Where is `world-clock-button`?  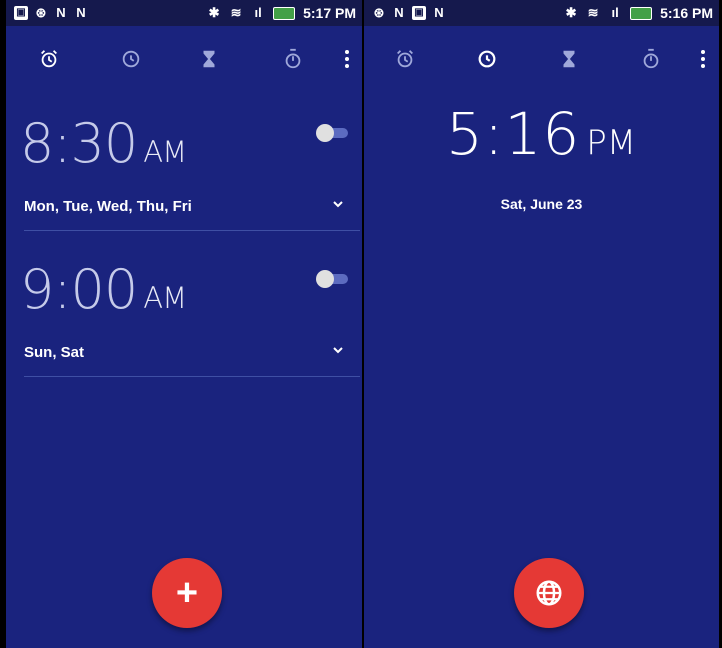 world-clock-button is located at coordinates (549, 593).